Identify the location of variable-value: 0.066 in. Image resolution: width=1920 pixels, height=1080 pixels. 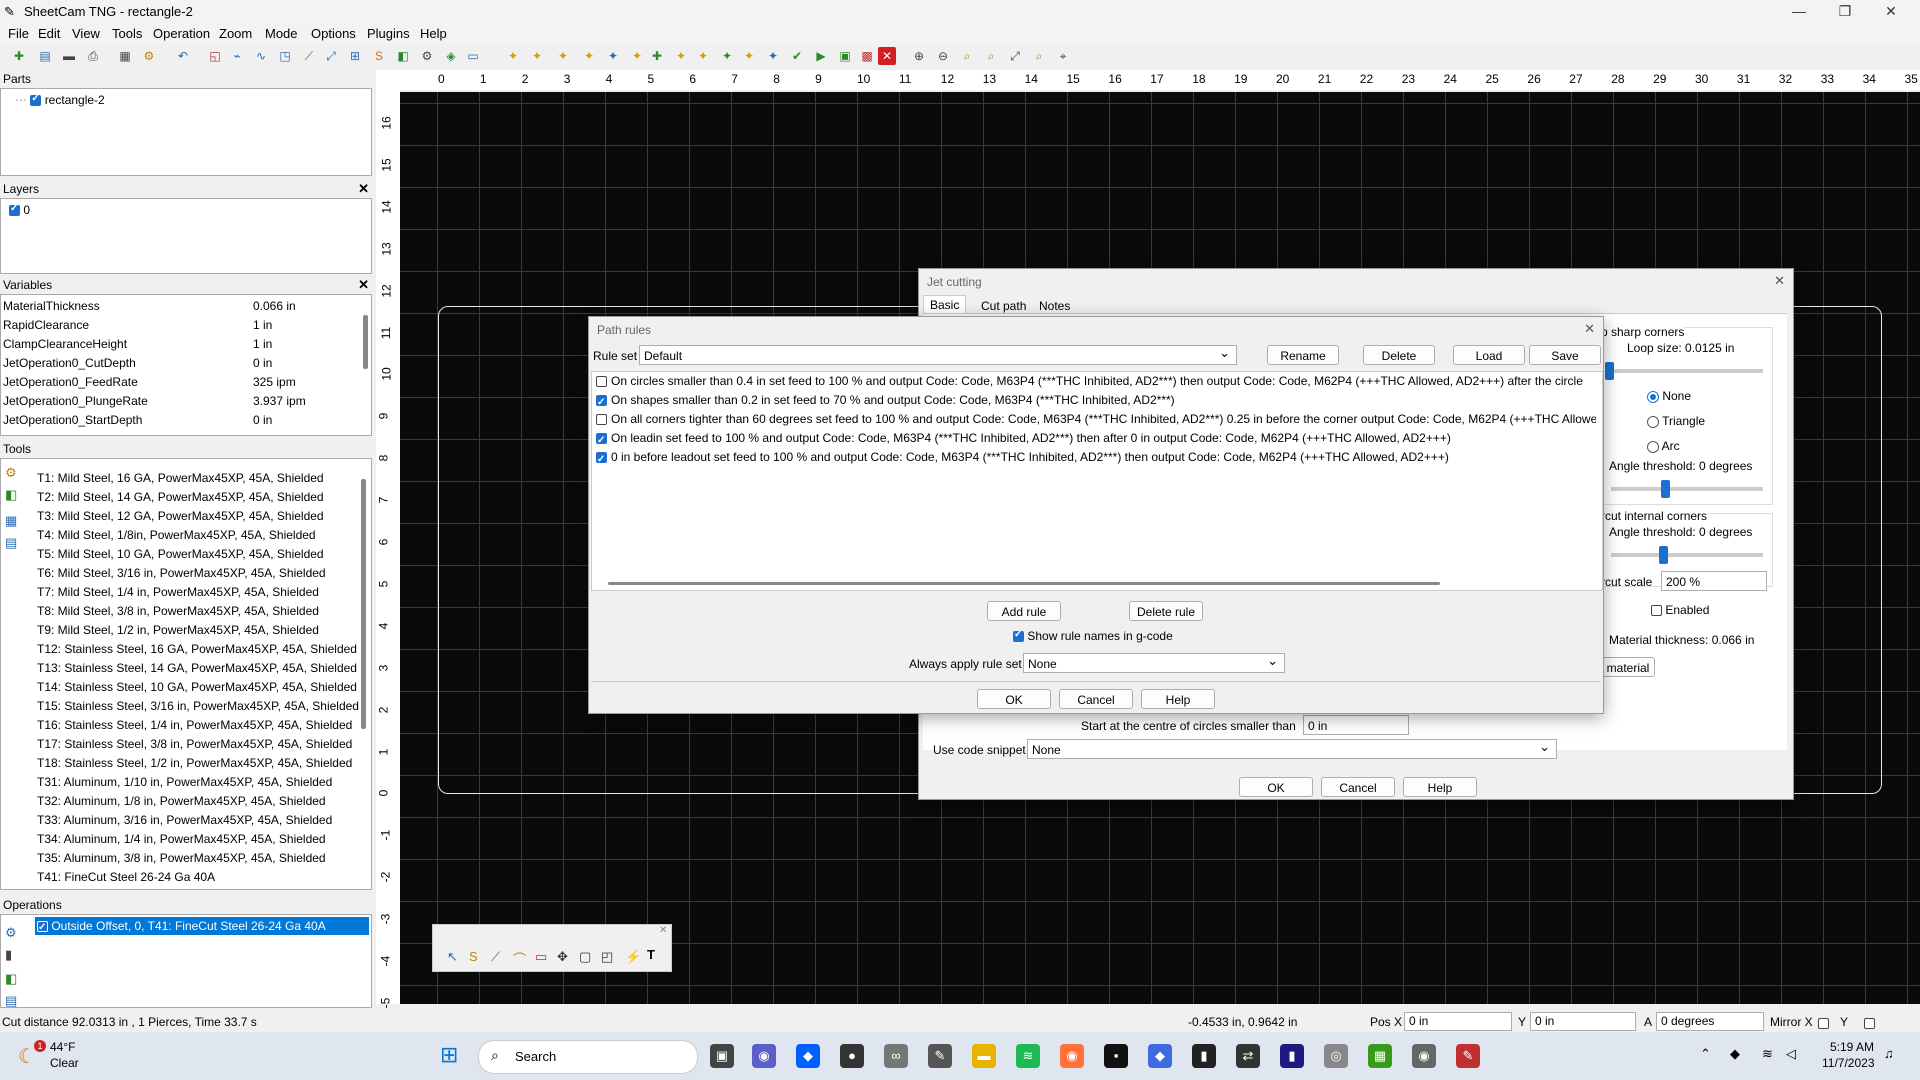
(274, 306).